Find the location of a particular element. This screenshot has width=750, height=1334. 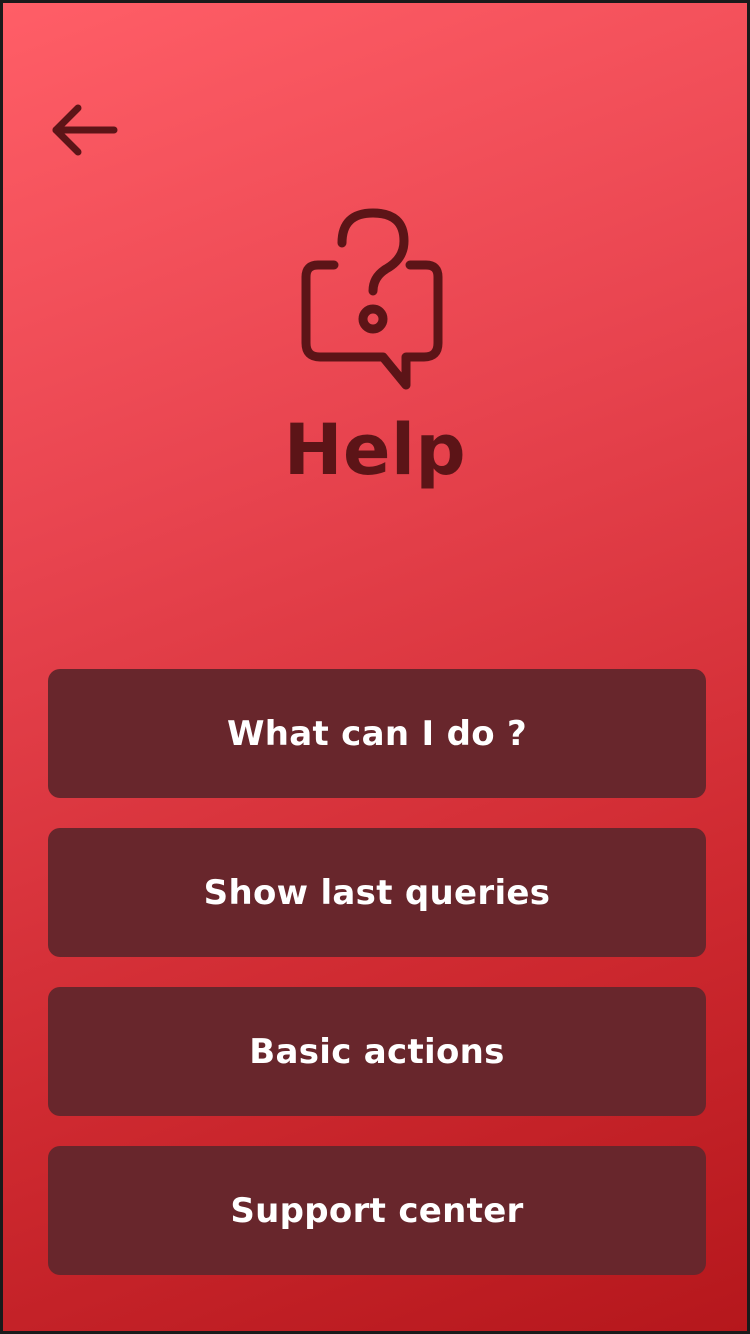

back-button is located at coordinates (84, 130).